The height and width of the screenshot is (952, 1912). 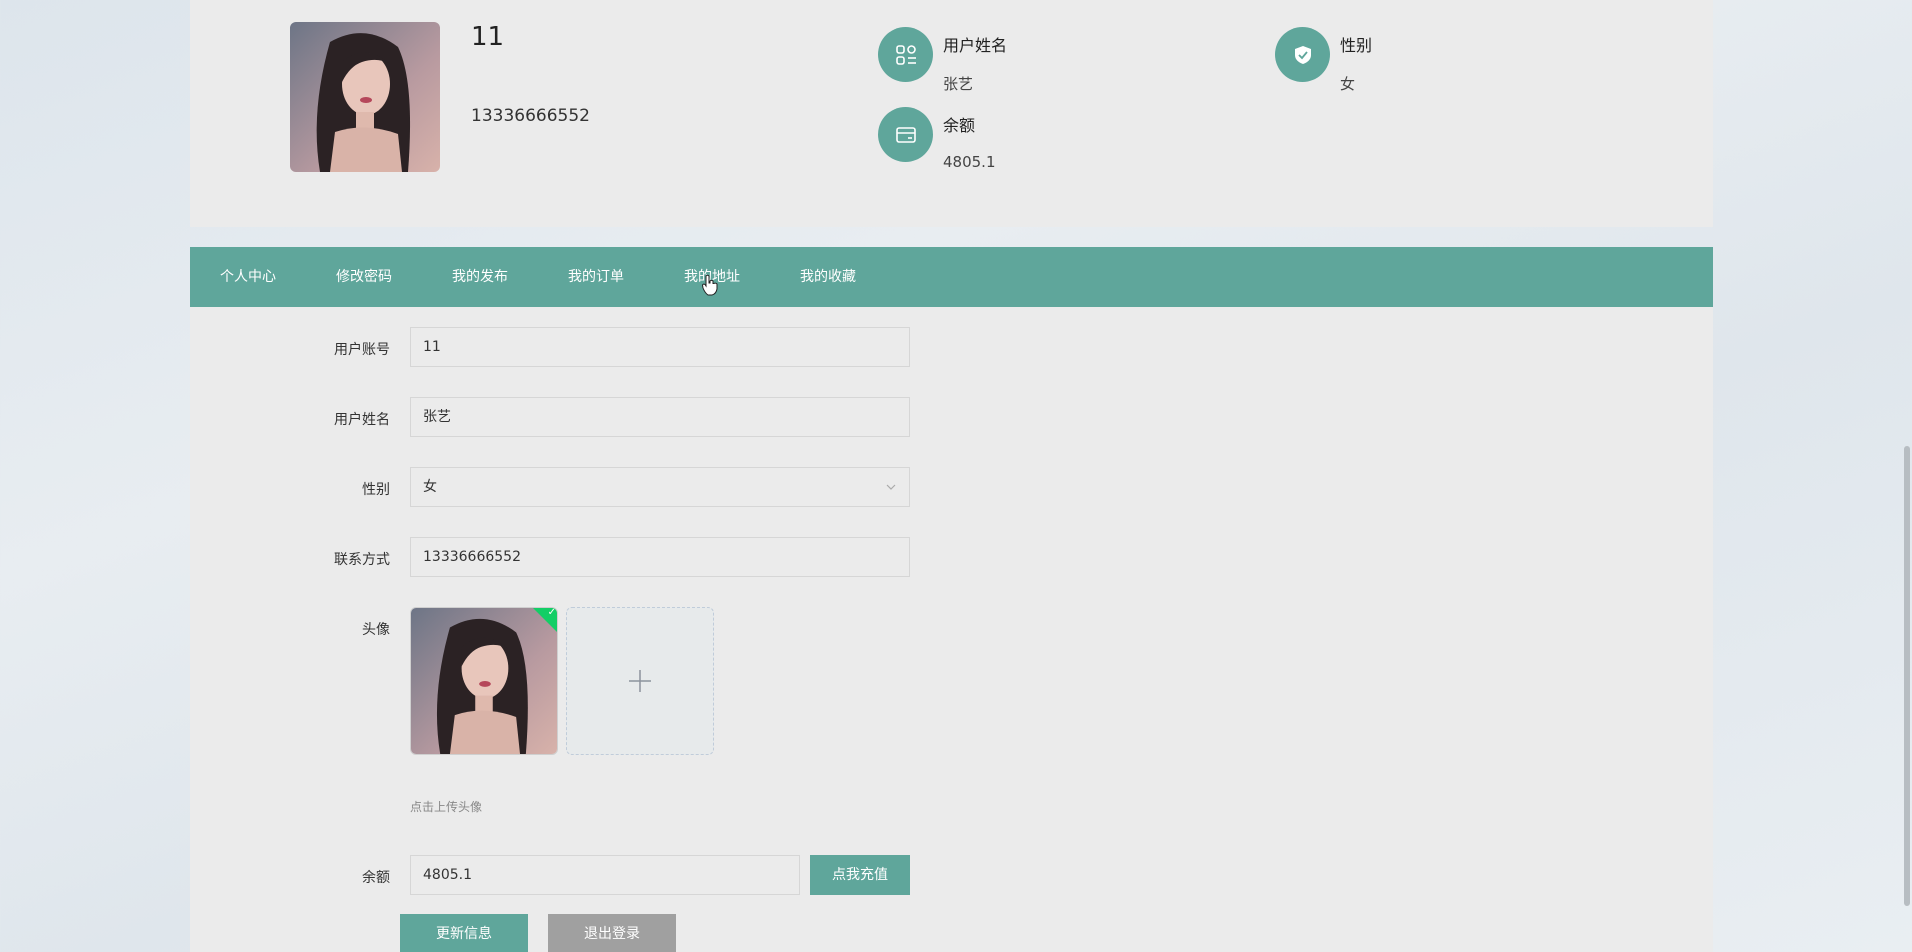 I want to click on profile-avatar, so click(x=365, y=97).